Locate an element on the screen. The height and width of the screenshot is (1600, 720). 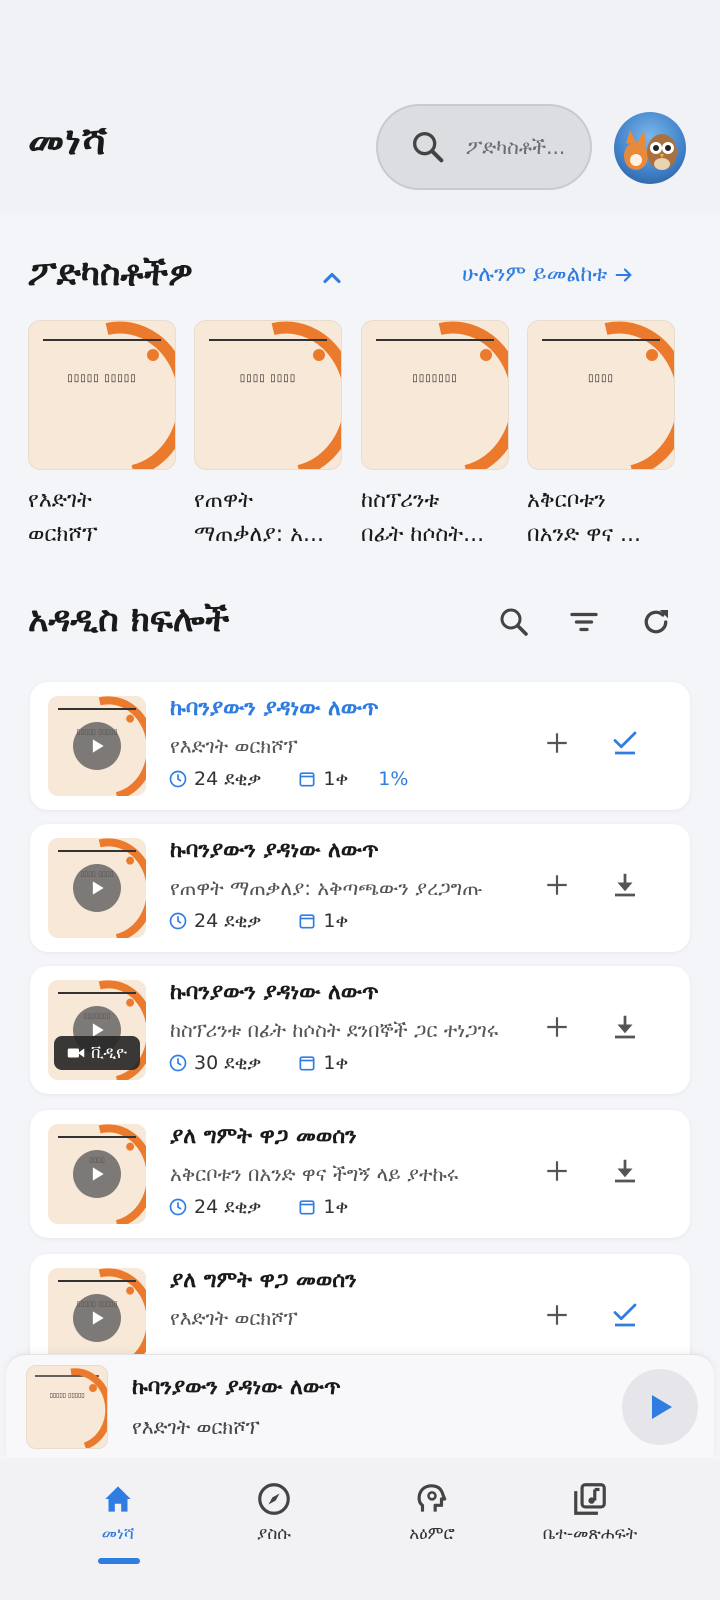
nav-item-label: አዕምሮ is located at coordinates (432, 1534).